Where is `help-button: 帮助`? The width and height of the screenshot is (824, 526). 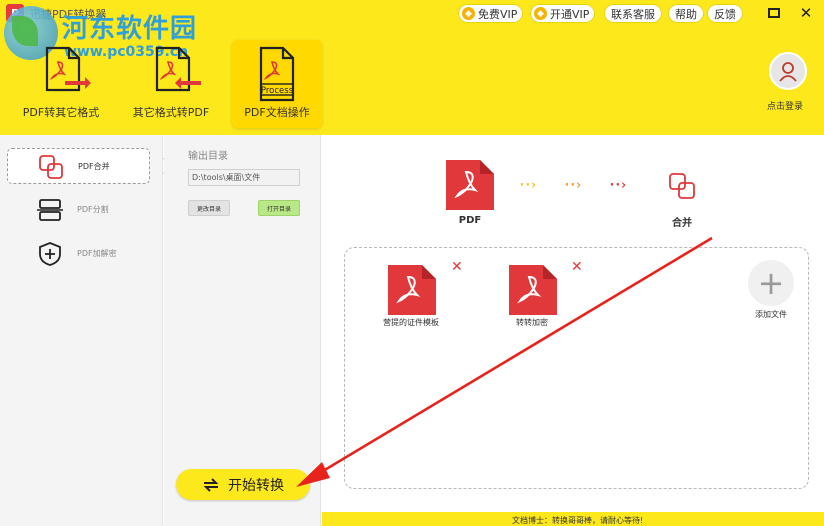
help-button: 帮助 is located at coordinates (686, 13).